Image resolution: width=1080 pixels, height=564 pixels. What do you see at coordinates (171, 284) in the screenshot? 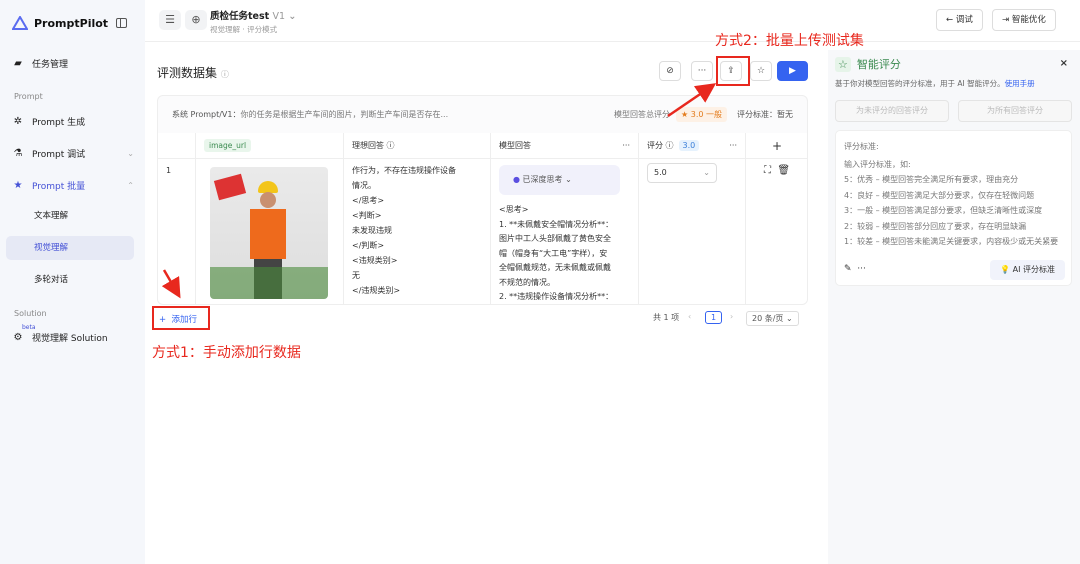
I see `arrow-to-add-row` at bounding box center [171, 284].